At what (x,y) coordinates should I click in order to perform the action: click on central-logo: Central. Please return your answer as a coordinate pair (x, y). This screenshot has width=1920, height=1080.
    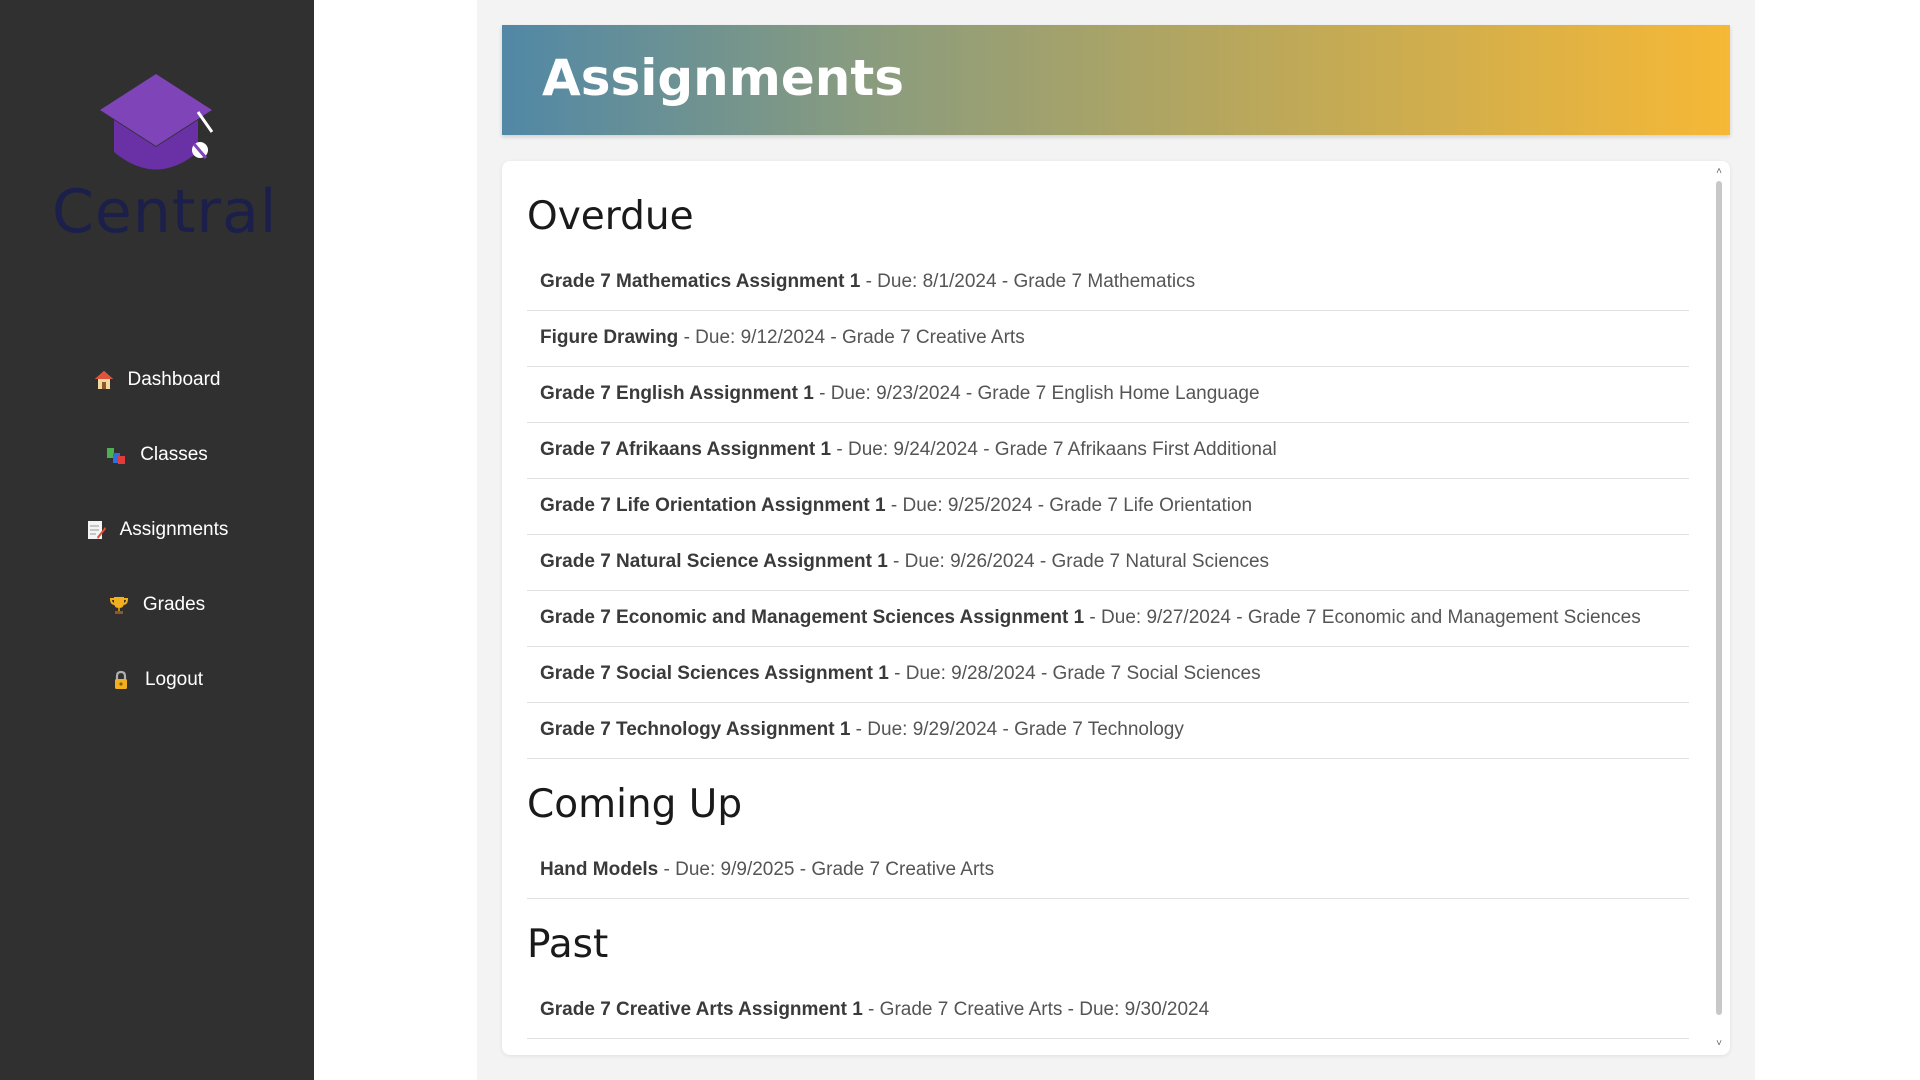
    Looking at the image, I should click on (164, 162).